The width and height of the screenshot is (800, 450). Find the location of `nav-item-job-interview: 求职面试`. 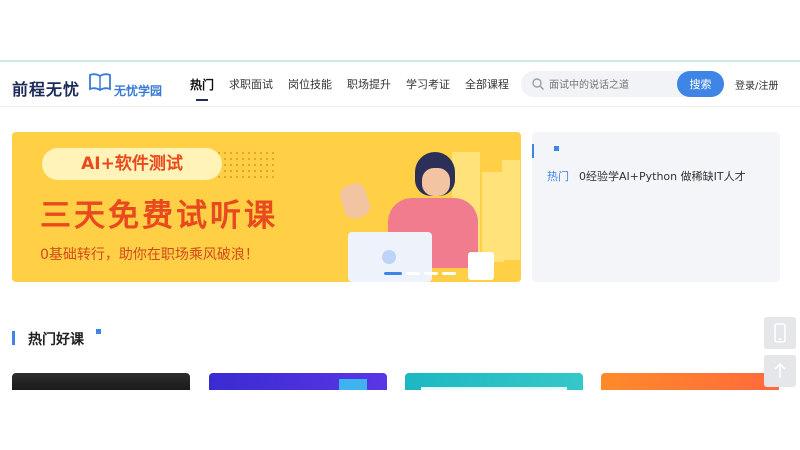

nav-item-job-interview: 求职面试 is located at coordinates (251, 84).